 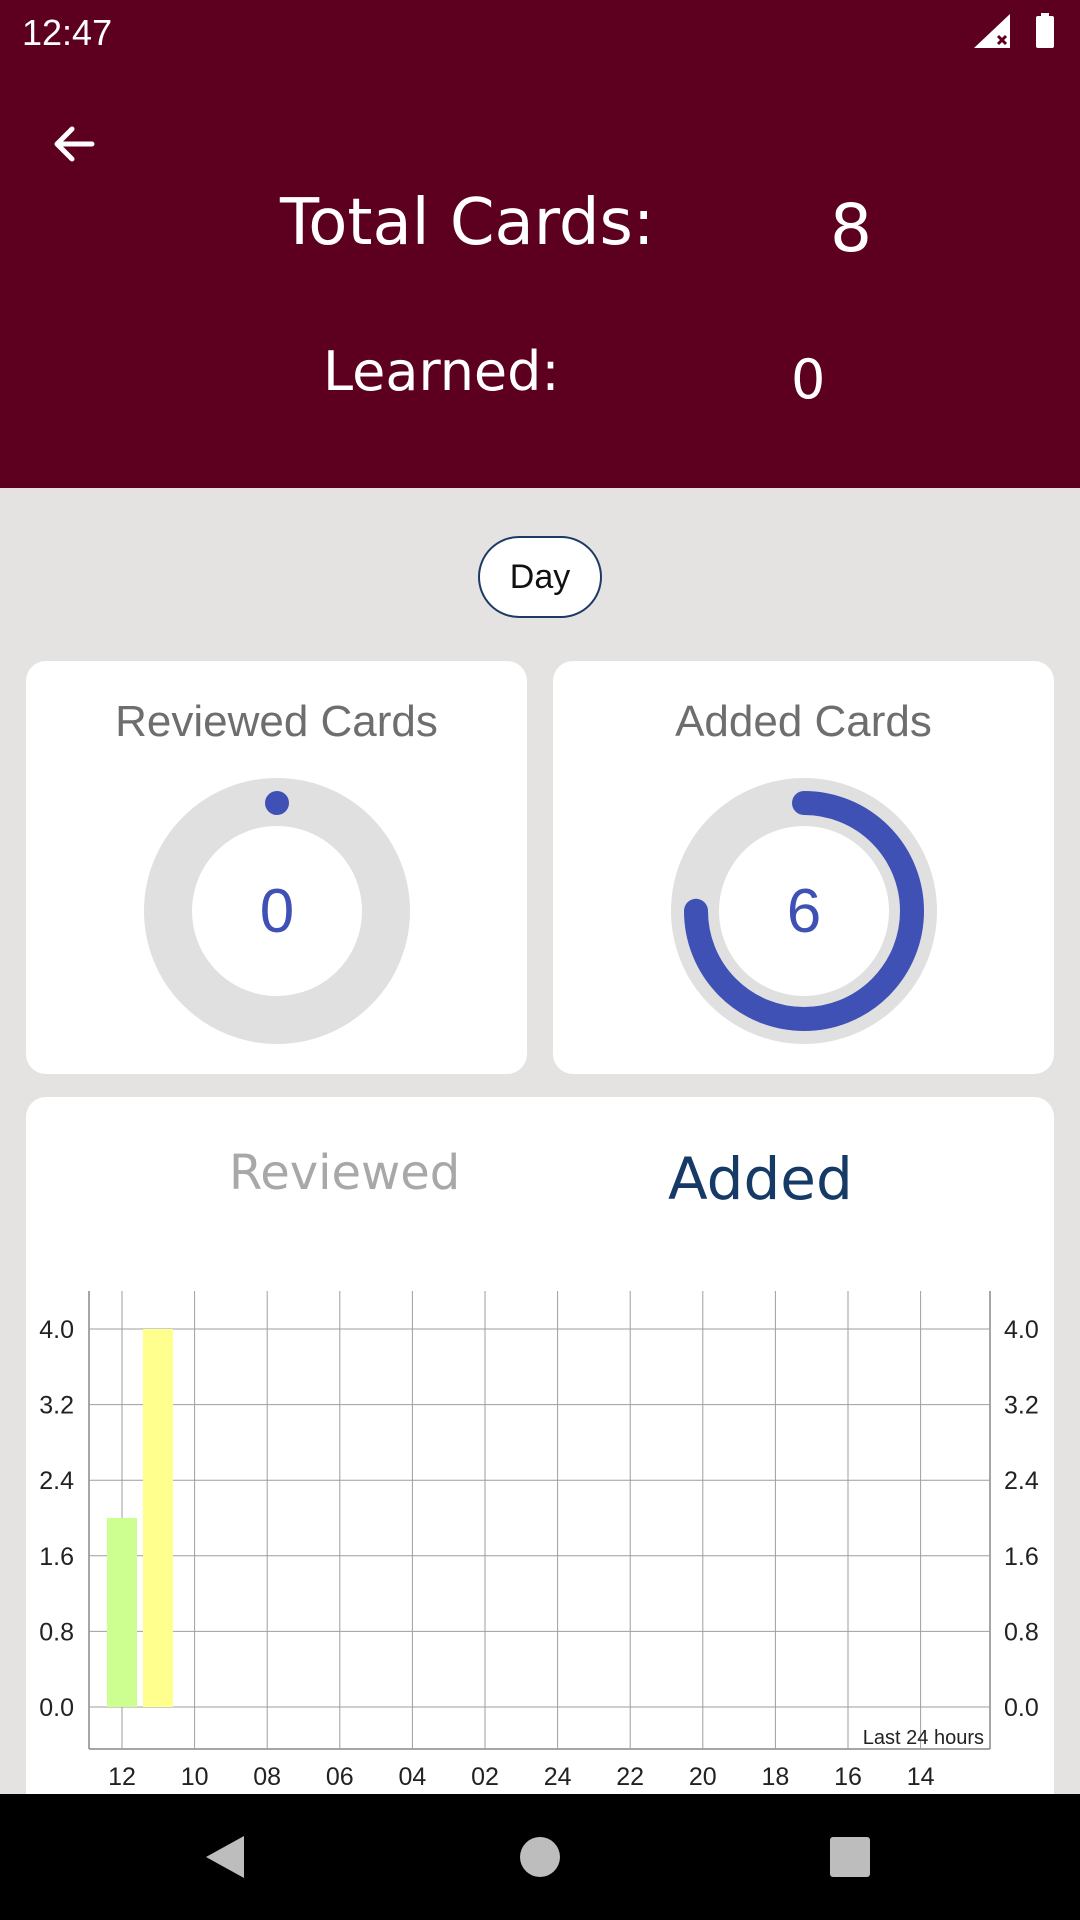 What do you see at coordinates (1015, 32) in the screenshot?
I see `status-icons` at bounding box center [1015, 32].